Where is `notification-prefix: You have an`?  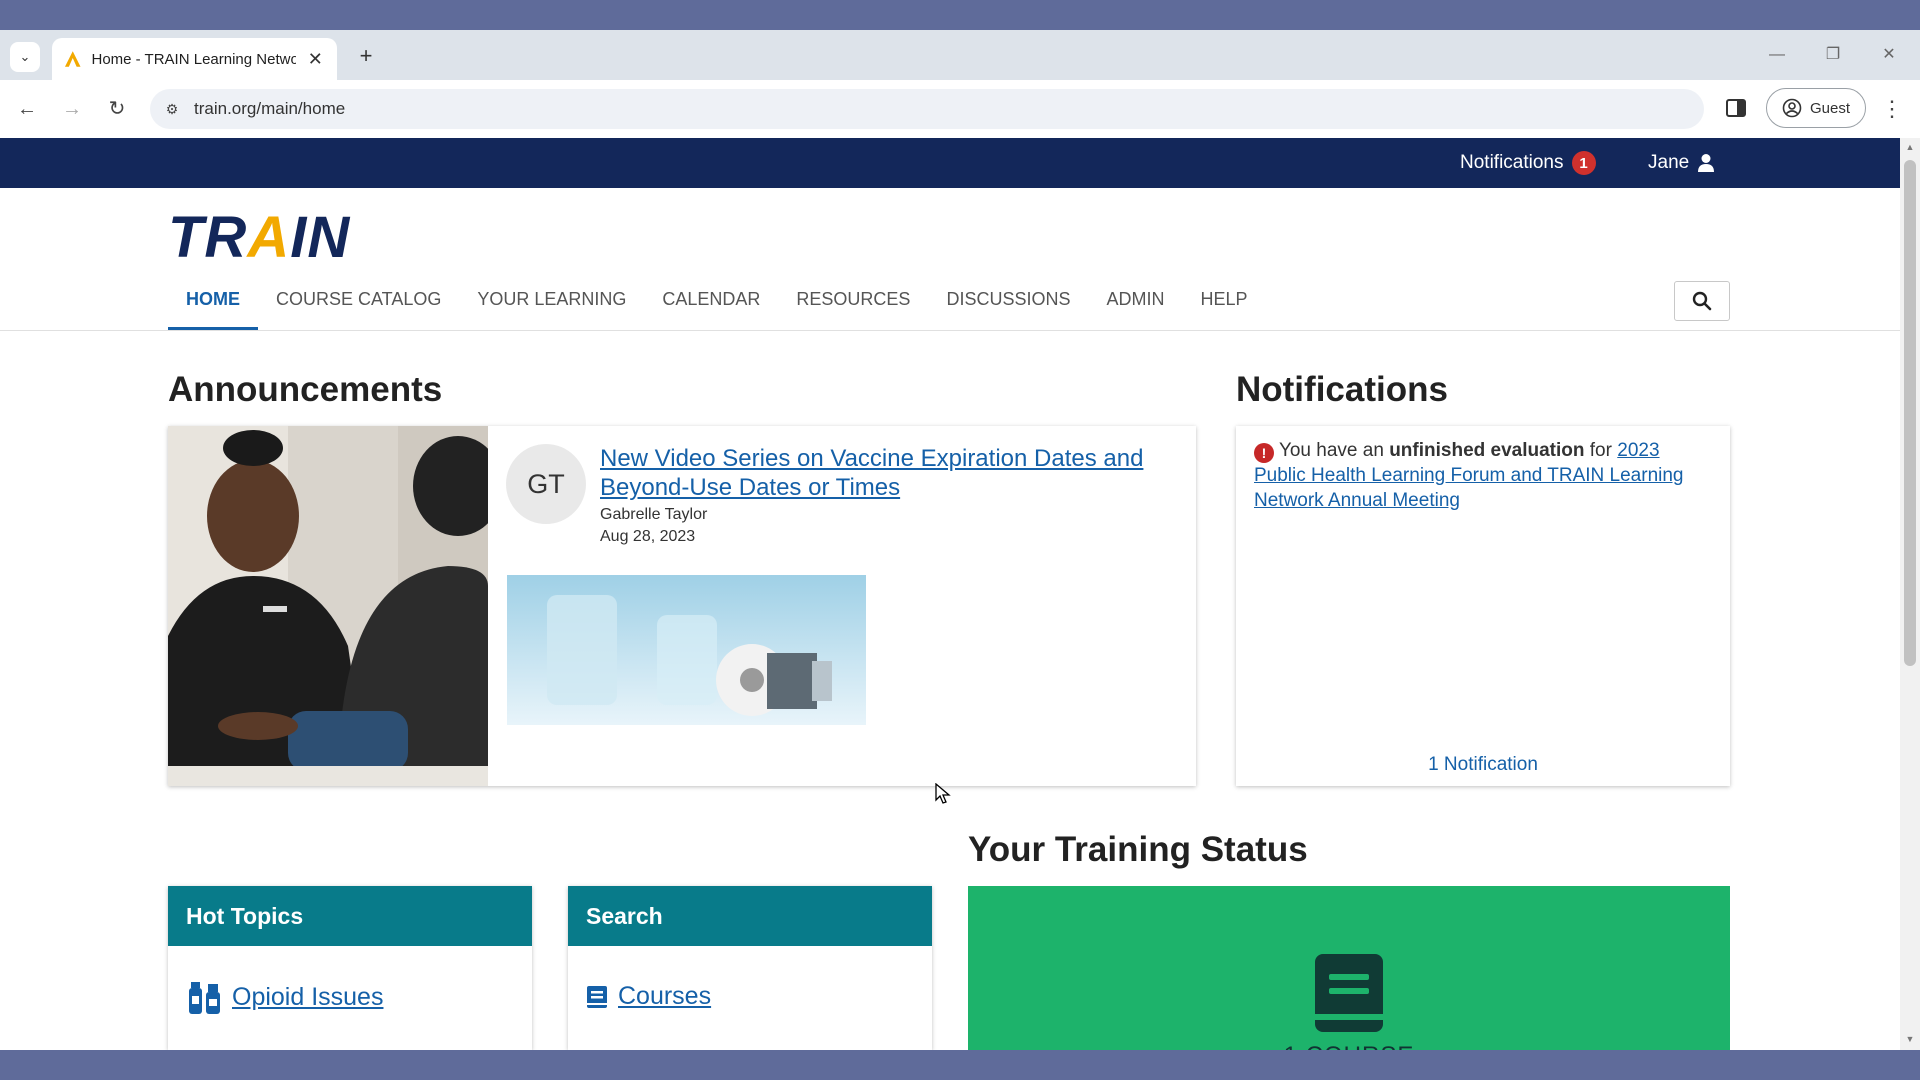 notification-prefix: You have an is located at coordinates (1331, 450).